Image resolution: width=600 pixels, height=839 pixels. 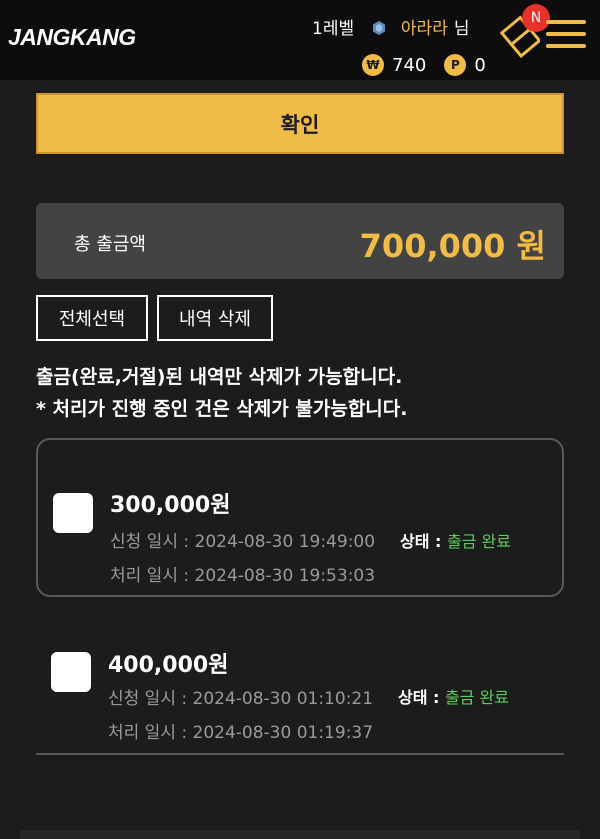 I want to click on menu-icon, so click(x=566, y=34).